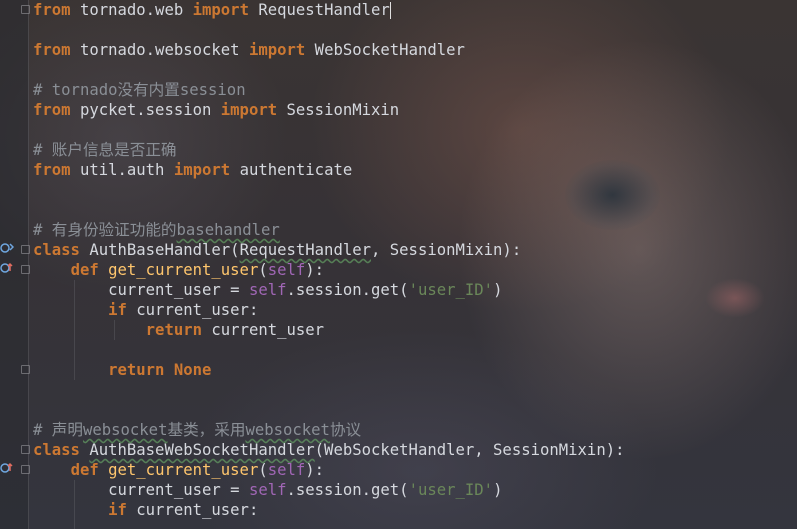 The height and width of the screenshot is (529, 797). What do you see at coordinates (206, 430) in the screenshot?
I see `code-token: 基类，采用` at bounding box center [206, 430].